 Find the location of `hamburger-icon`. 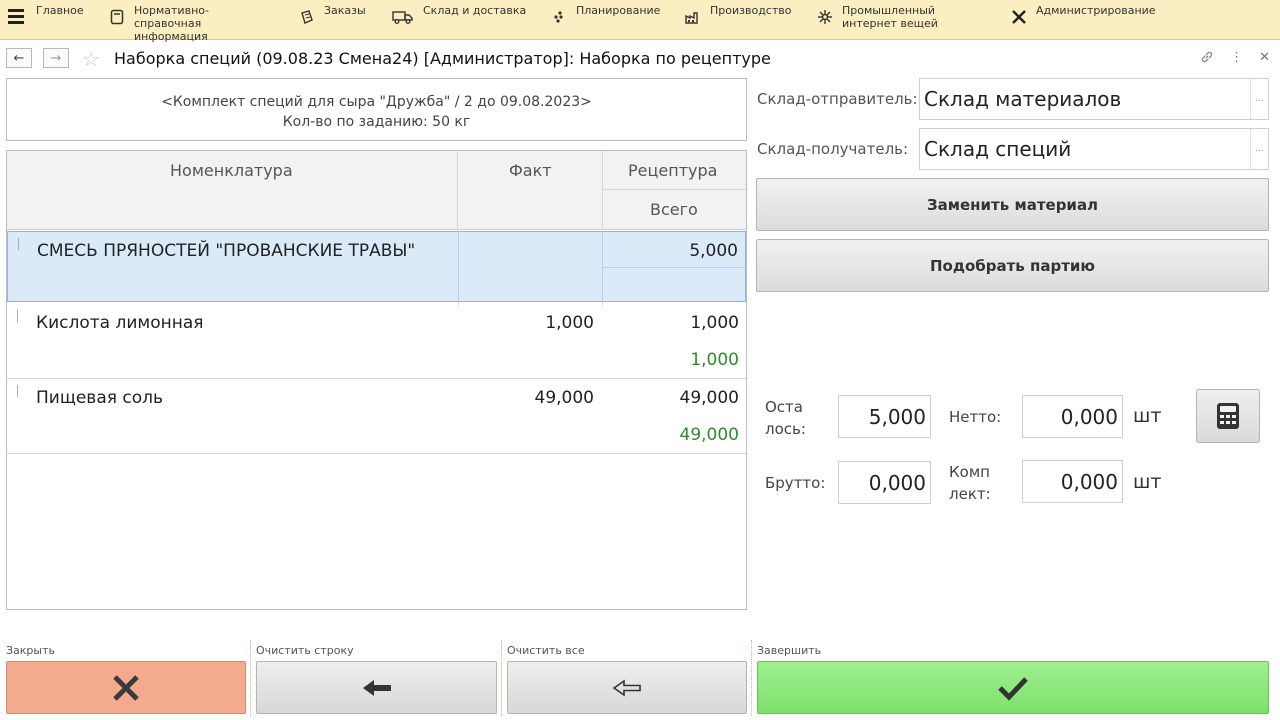

hamburger-icon is located at coordinates (16, 16).